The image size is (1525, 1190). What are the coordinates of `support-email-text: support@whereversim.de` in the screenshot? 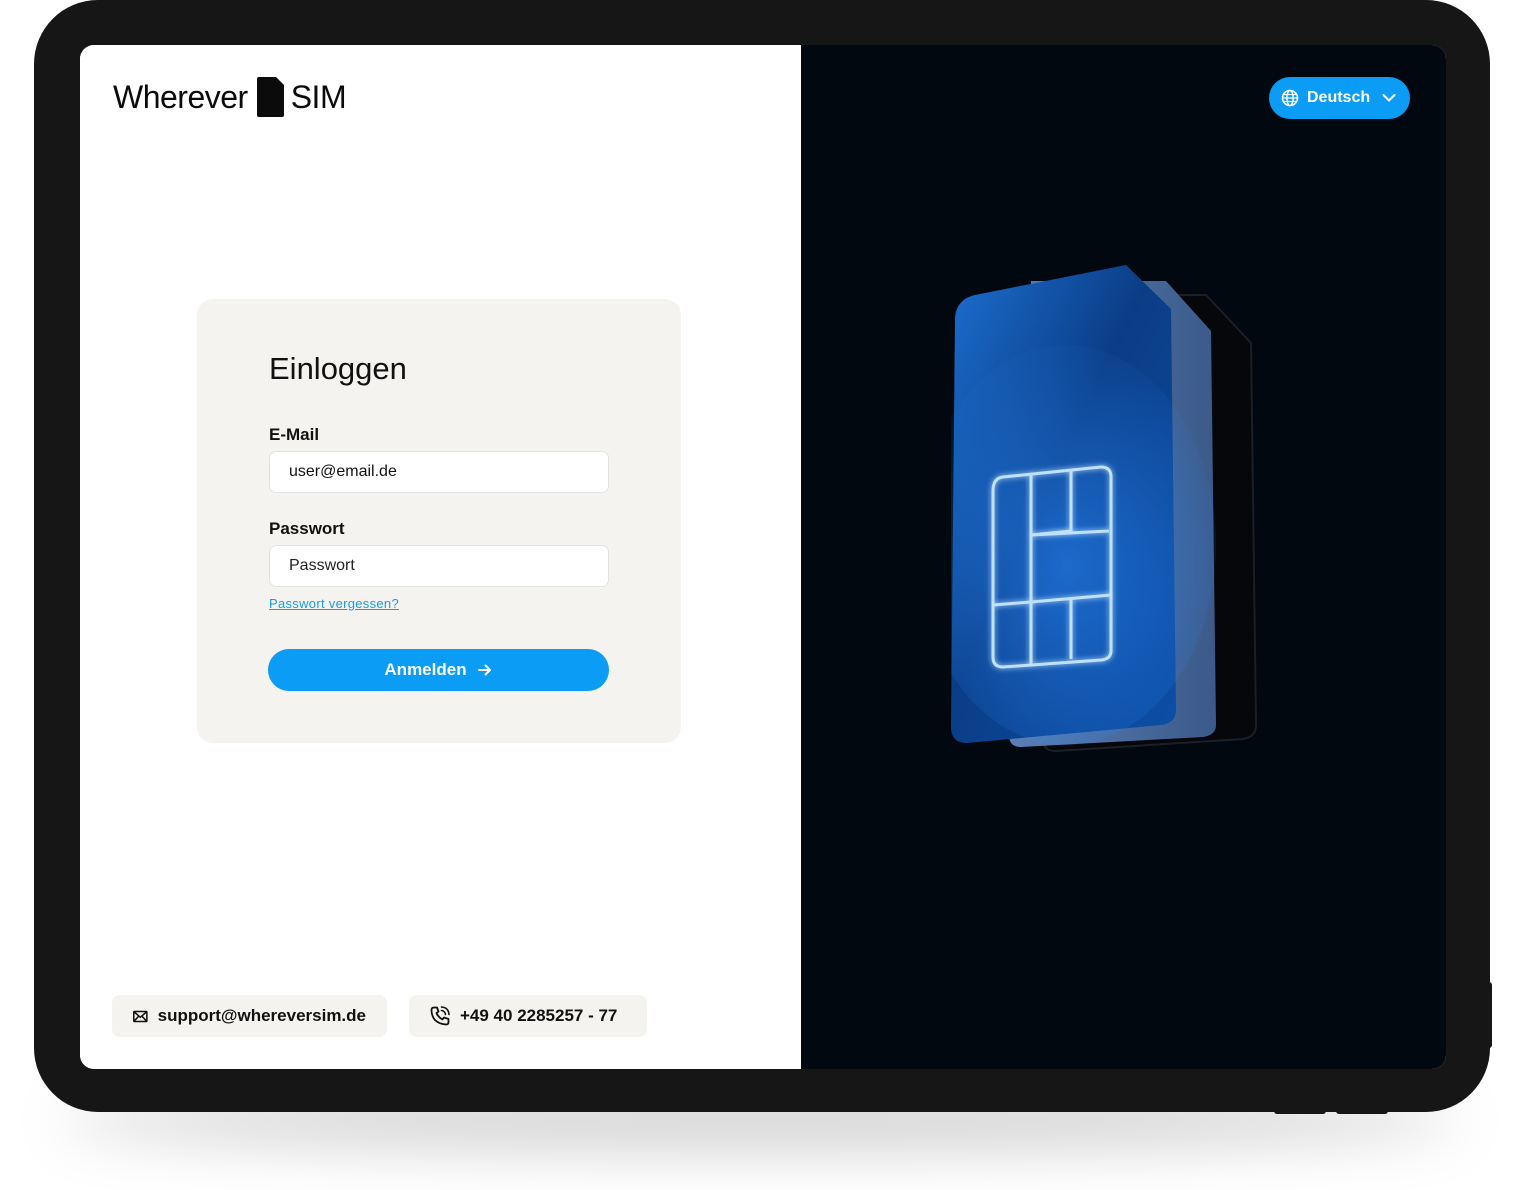 It's located at (261, 1015).